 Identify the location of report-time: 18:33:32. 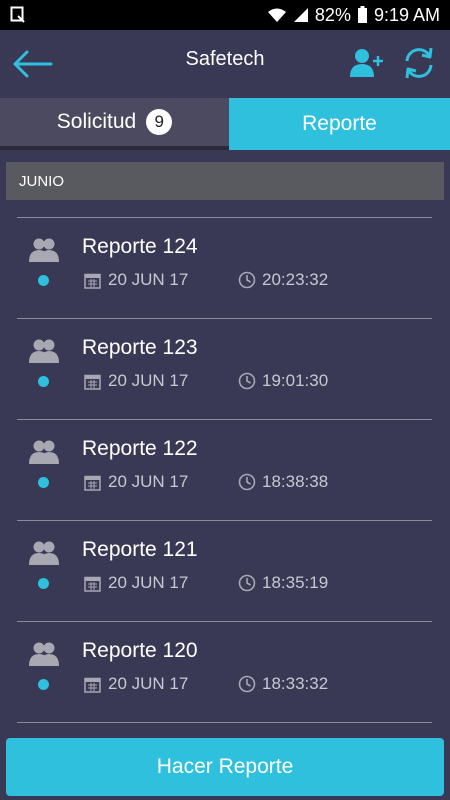
(295, 683).